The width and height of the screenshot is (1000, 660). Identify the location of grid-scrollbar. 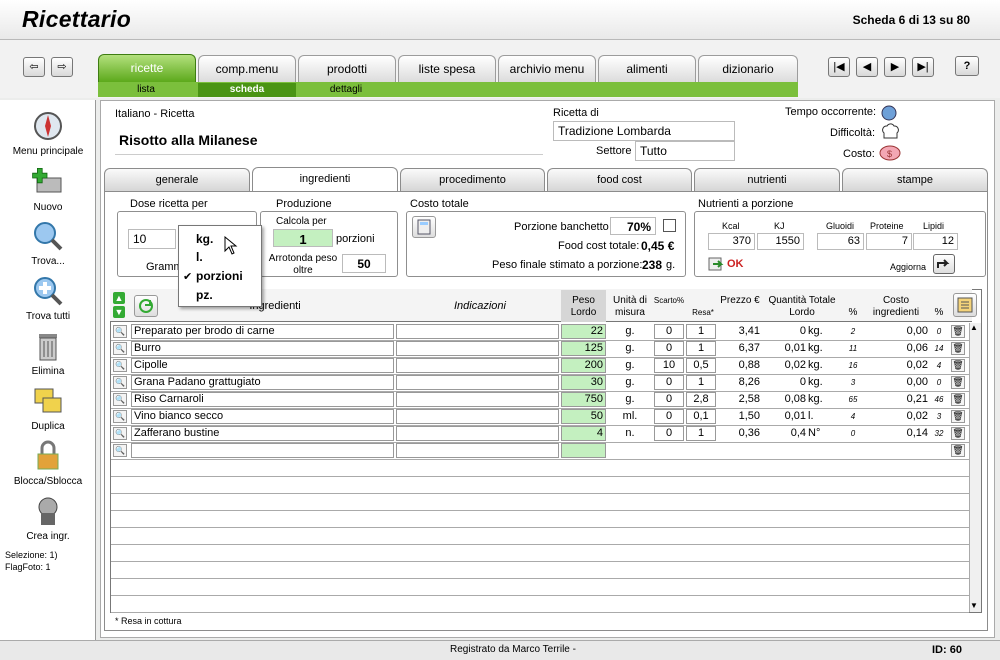
(975, 467).